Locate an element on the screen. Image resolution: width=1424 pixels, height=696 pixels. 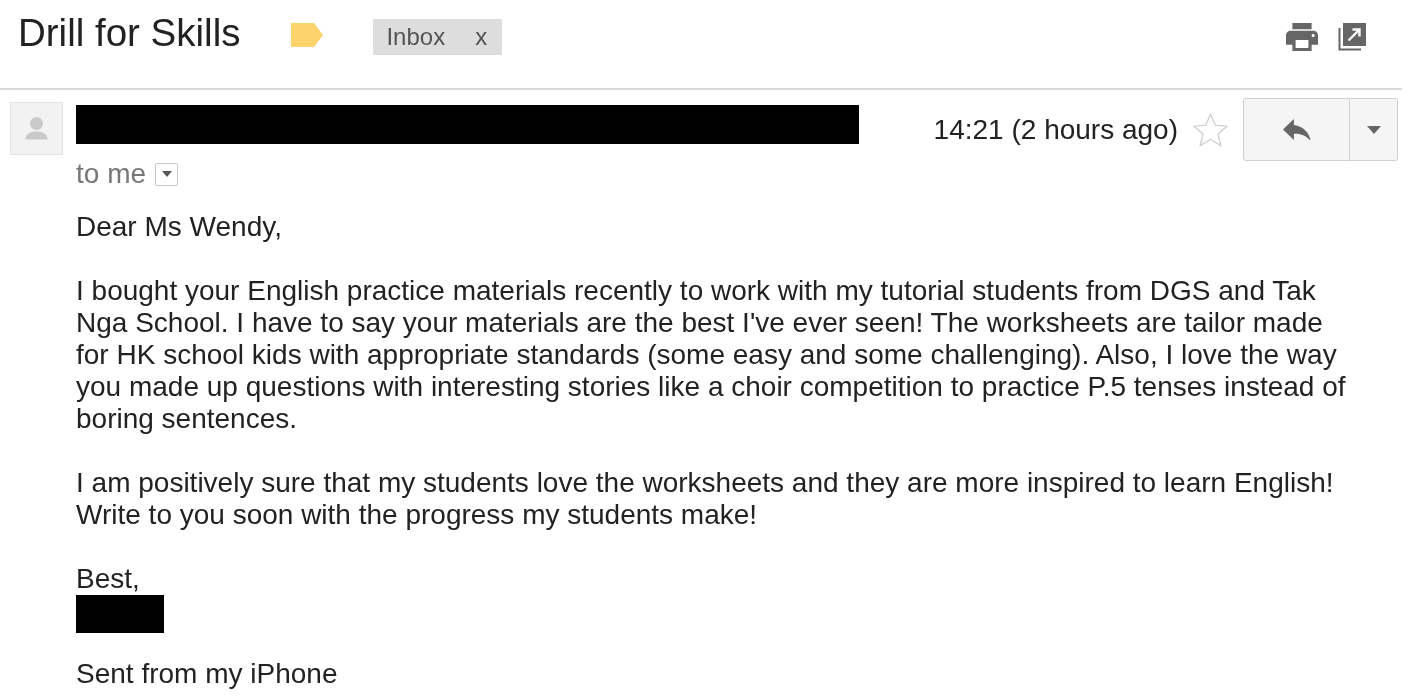
popout-icon is located at coordinates (1352, 37).